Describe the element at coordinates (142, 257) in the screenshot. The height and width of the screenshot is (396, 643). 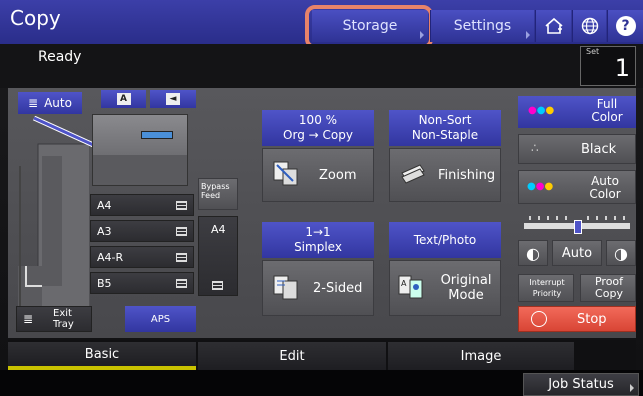
I see `tray-3: A4-R` at that location.